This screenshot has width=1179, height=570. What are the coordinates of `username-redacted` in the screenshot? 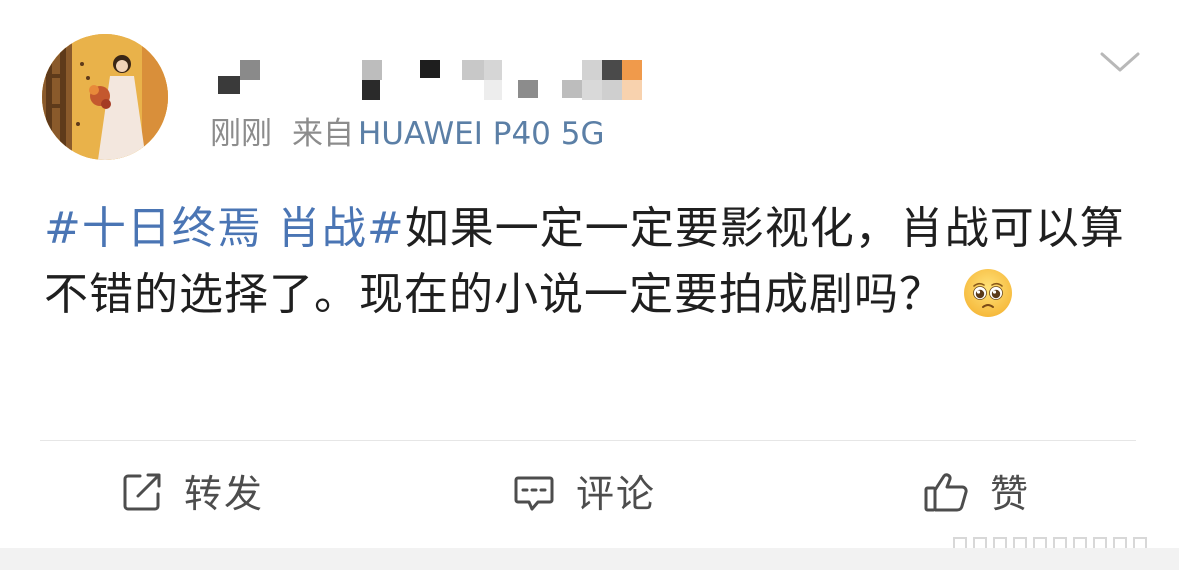 It's located at (442, 80).